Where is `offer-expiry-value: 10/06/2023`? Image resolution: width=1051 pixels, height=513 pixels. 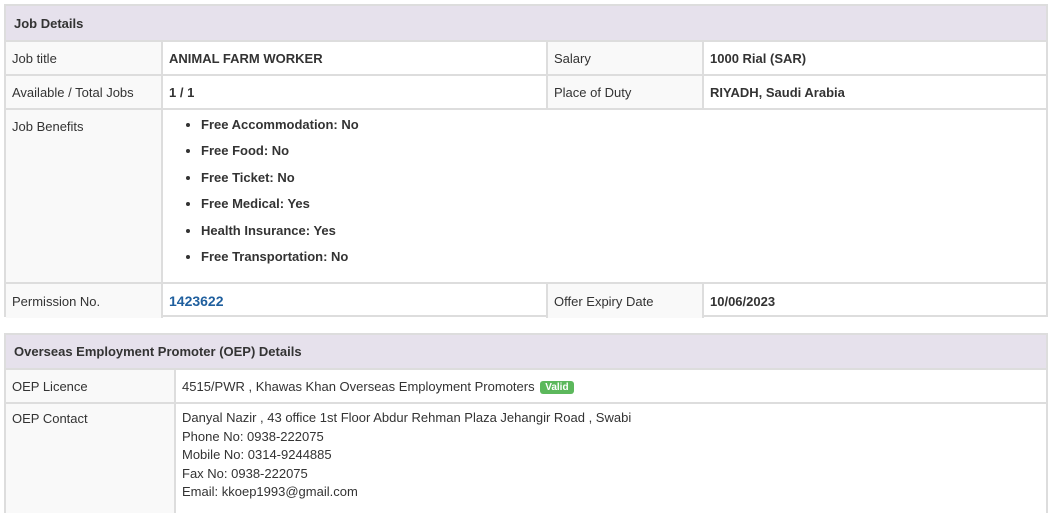
offer-expiry-value: 10/06/2023 is located at coordinates (874, 300).